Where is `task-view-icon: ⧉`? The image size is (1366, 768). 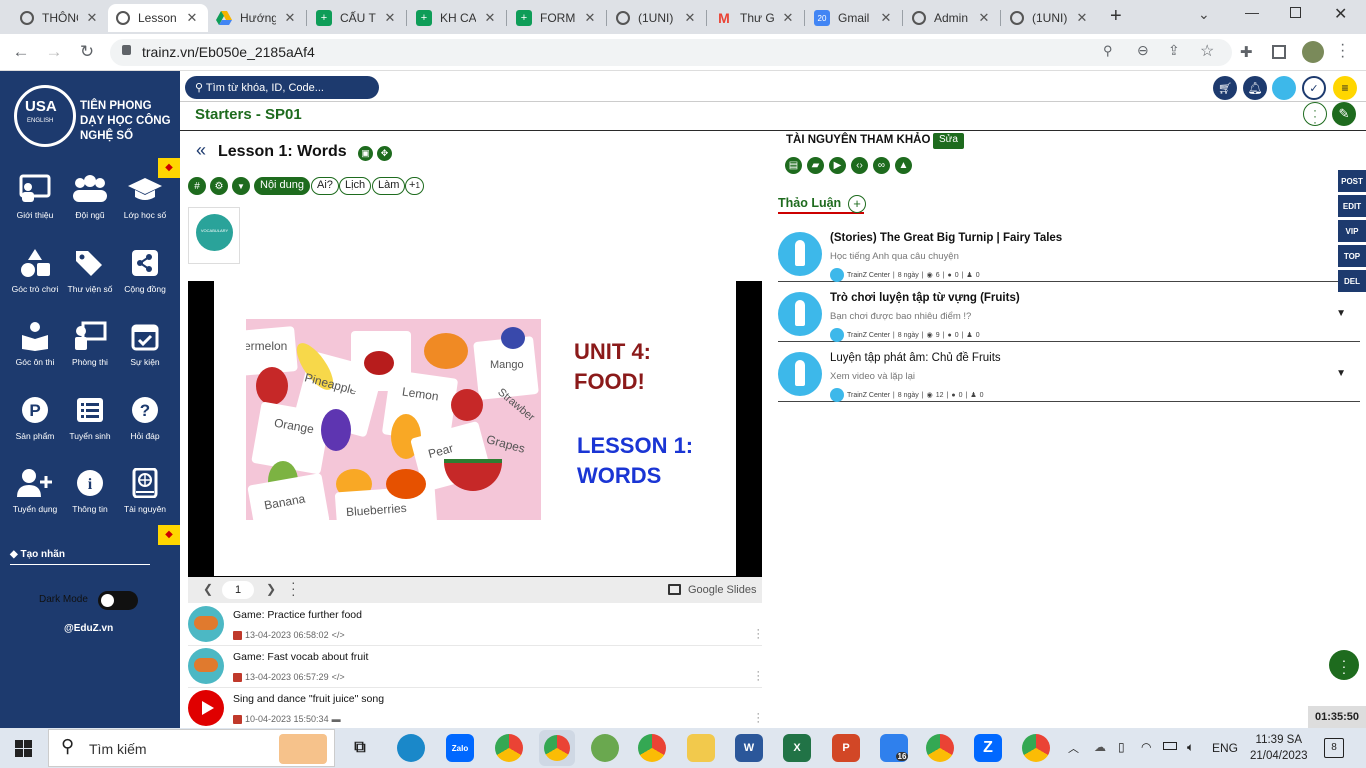 task-view-icon: ⧉ is located at coordinates (360, 748).